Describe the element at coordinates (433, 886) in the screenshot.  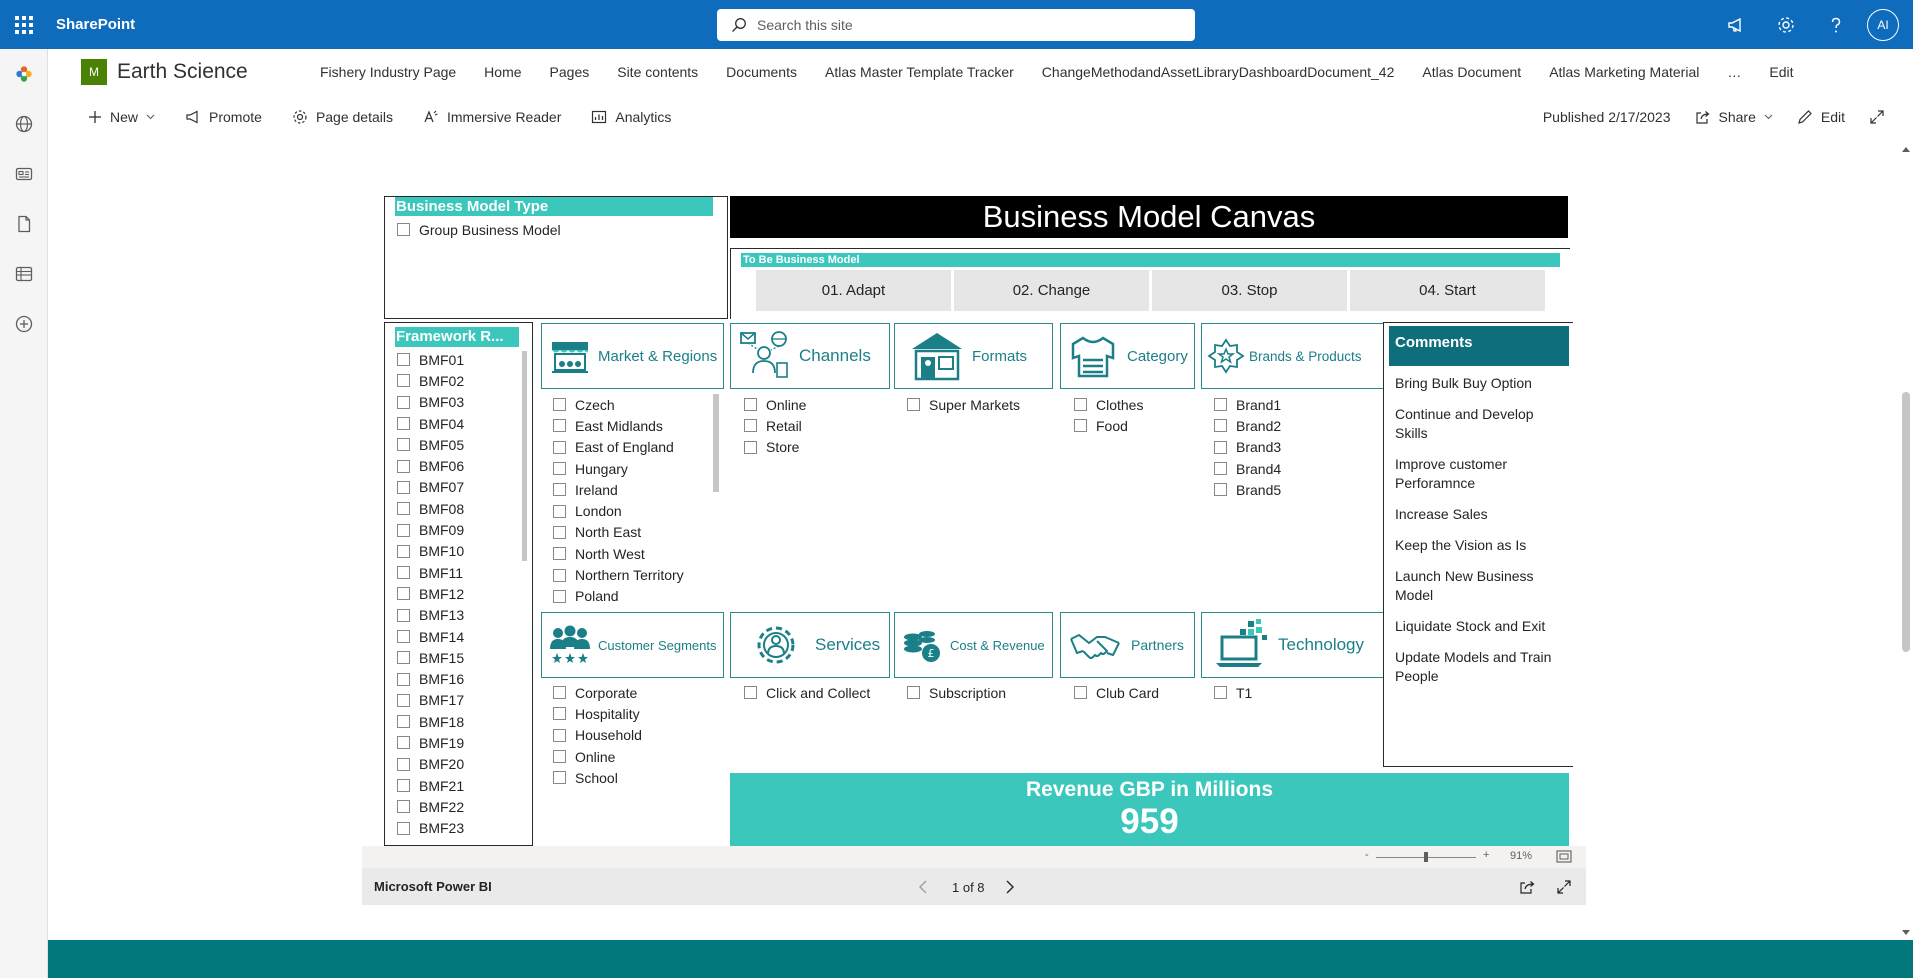
I see `power-bi-brand: Microsoft Power BI` at that location.